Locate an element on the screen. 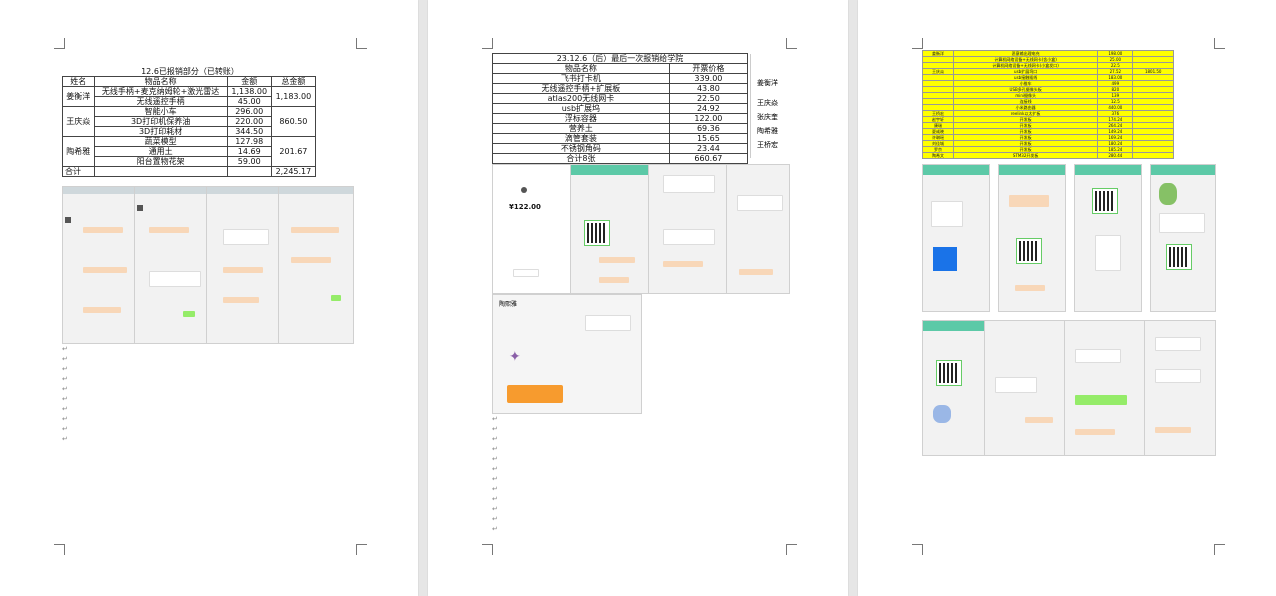  person-total: 860.50 is located at coordinates (293, 121).